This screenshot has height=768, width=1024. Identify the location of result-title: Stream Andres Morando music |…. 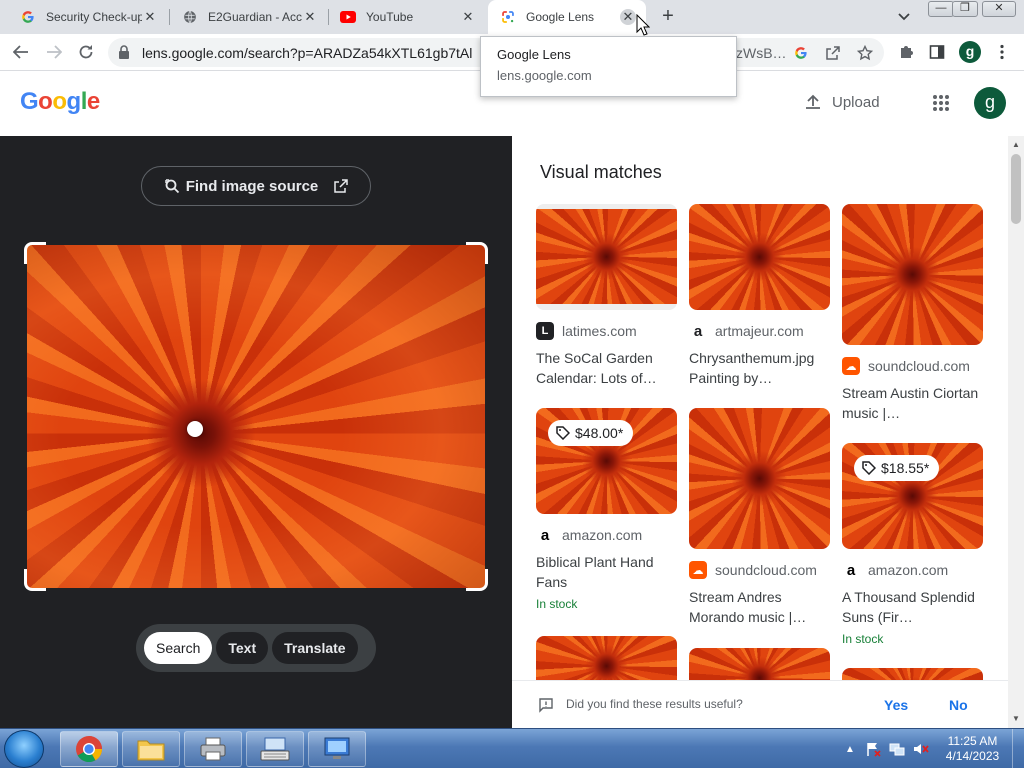
(759, 607).